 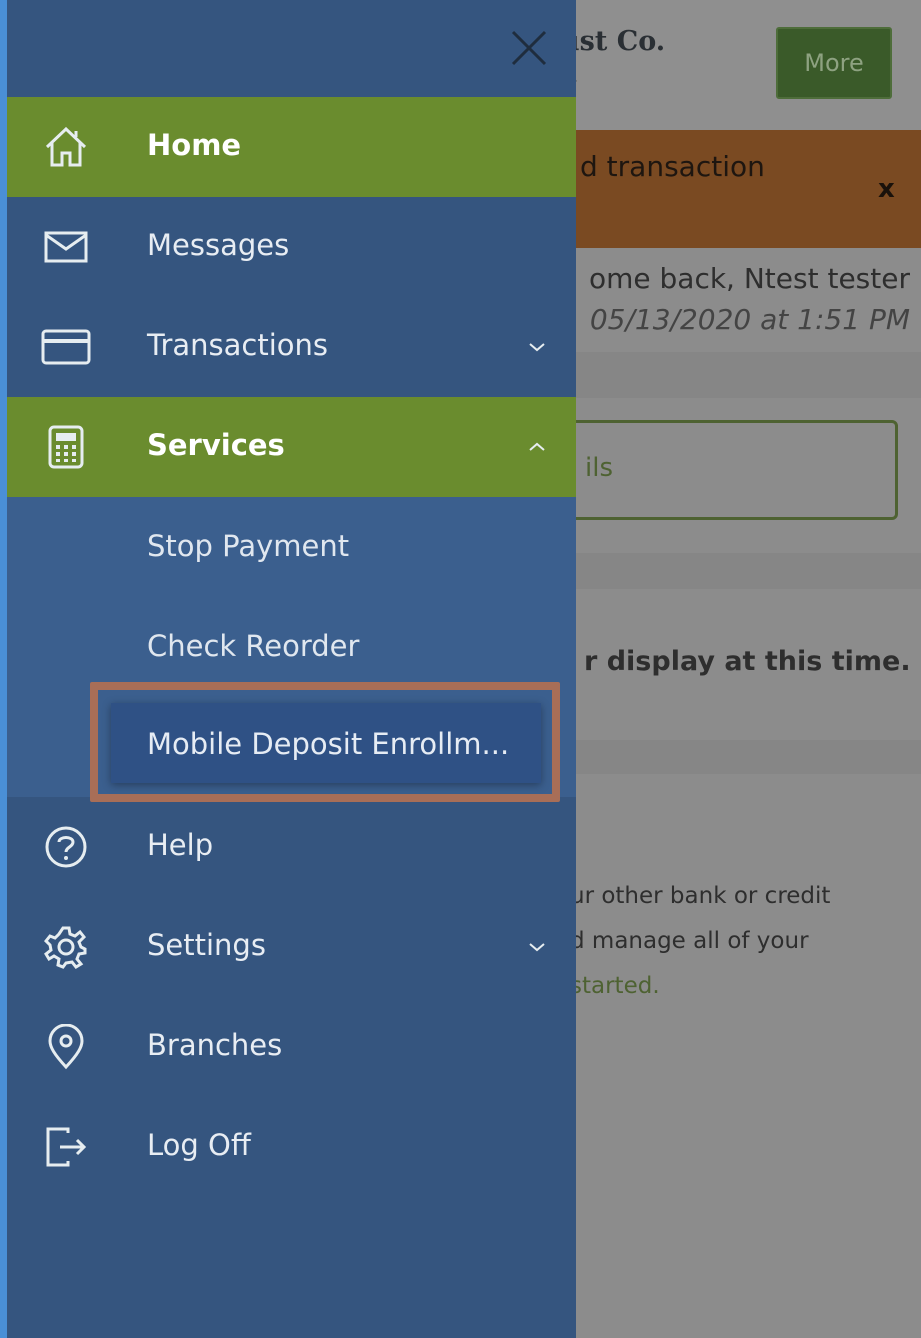 What do you see at coordinates (215, 1045) in the screenshot?
I see `menu-label-branches: Branches` at bounding box center [215, 1045].